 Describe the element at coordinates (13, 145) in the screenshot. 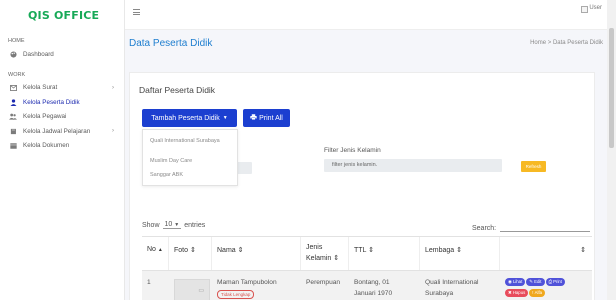

I see `folder-icon` at that location.